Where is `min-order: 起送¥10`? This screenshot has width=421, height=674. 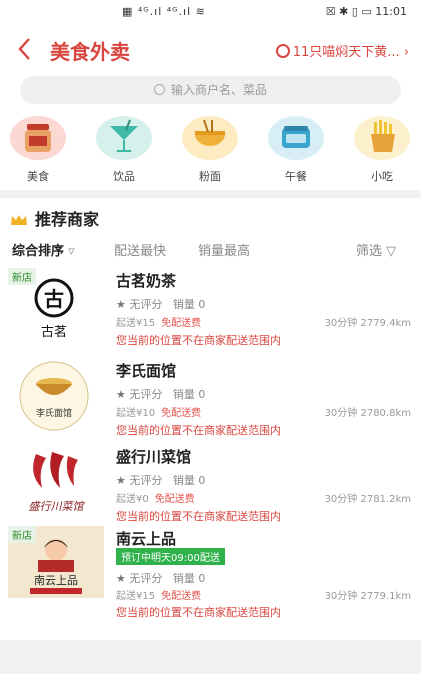
min-order: 起送¥10 is located at coordinates (136, 413).